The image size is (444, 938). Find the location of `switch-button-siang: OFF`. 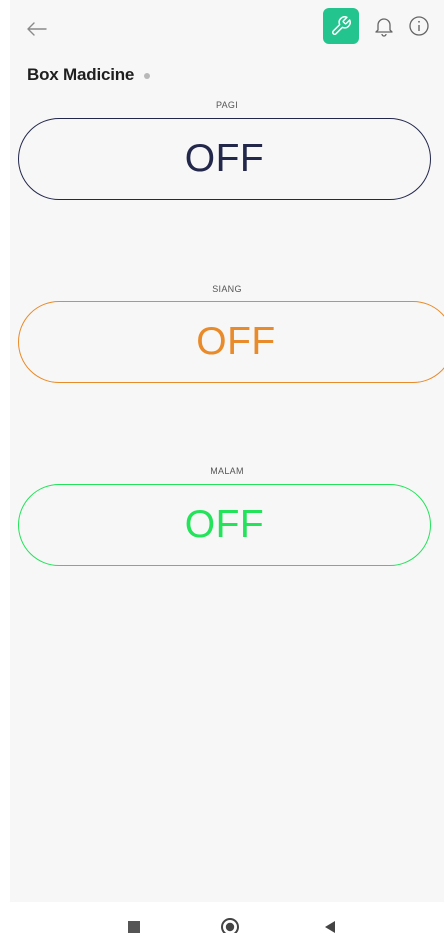

switch-button-siang: OFF is located at coordinates (231, 342).